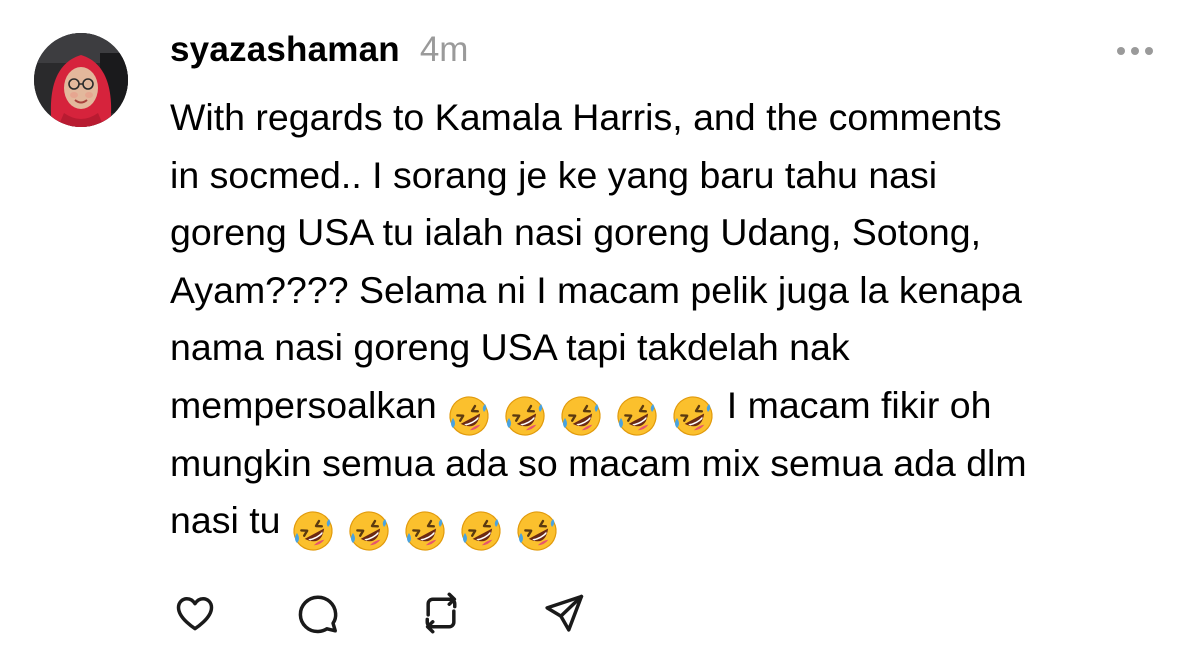  Describe the element at coordinates (665, 521) in the screenshot. I see `post-text-line-with-emoji: nasi tu` at that location.